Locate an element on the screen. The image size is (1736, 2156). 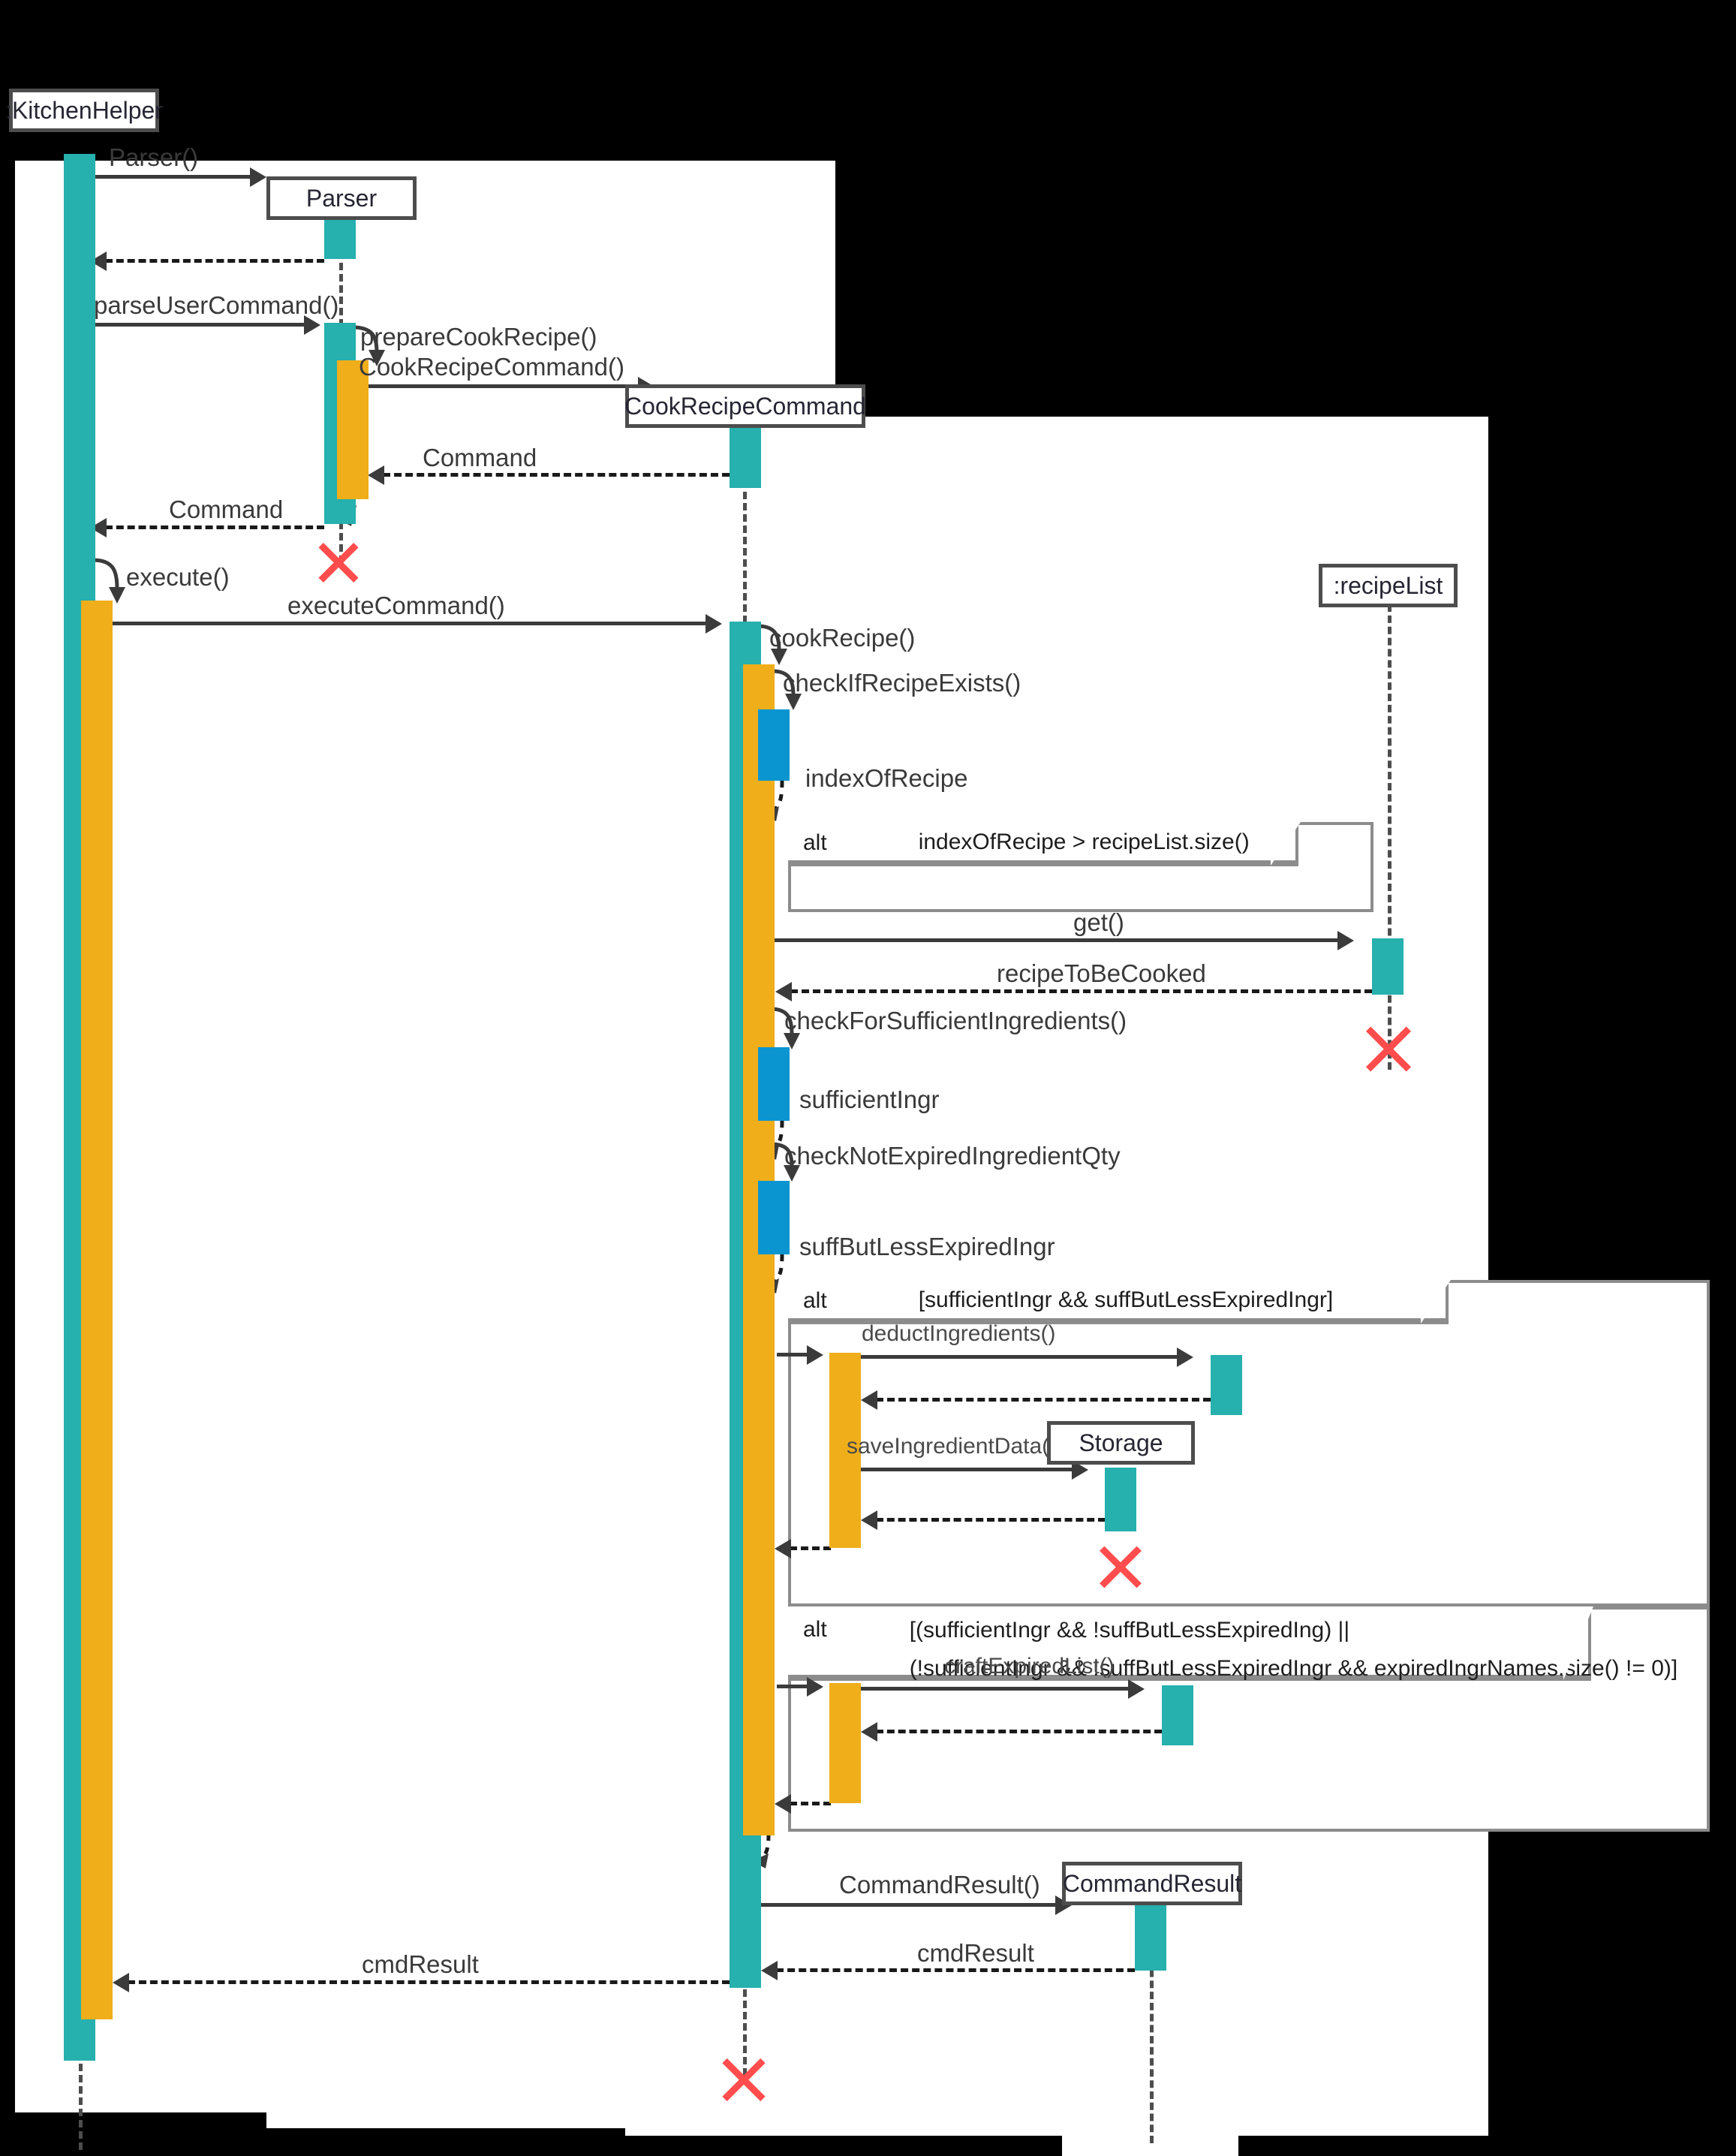
participant-label: :KitchenHelper is located at coordinates (84, 110).